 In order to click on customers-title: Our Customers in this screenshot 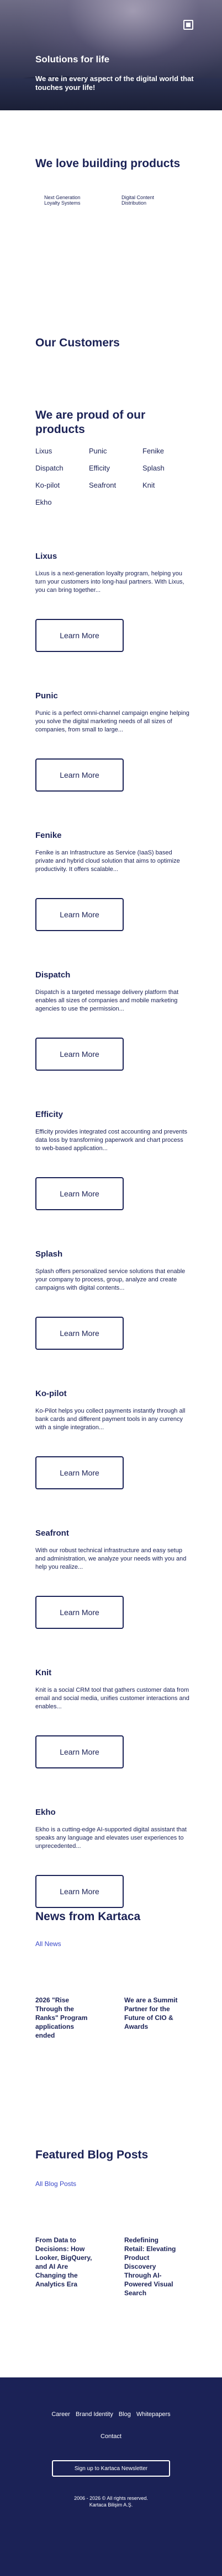, I will do `click(77, 342)`.